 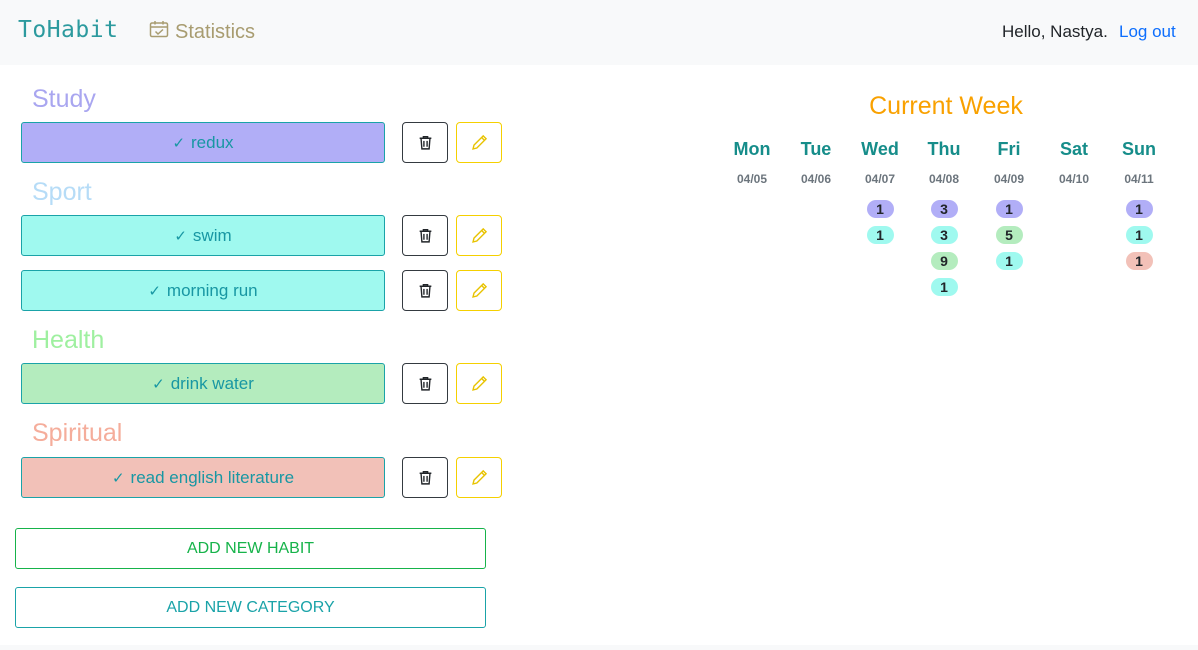 I want to click on add-new-category-button: ADD NEW CATEGORY, so click(x=250, y=607).